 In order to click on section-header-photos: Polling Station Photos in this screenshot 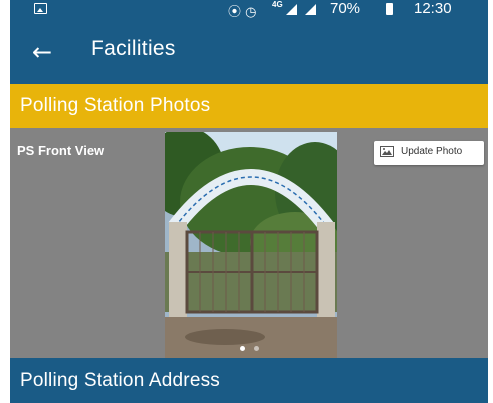, I will do `click(249, 106)`.